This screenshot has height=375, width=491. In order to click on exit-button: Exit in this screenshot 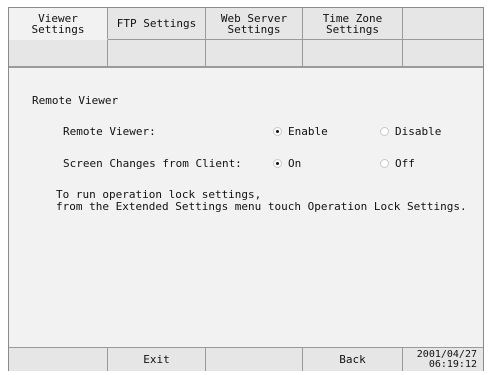, I will do `click(157, 359)`.